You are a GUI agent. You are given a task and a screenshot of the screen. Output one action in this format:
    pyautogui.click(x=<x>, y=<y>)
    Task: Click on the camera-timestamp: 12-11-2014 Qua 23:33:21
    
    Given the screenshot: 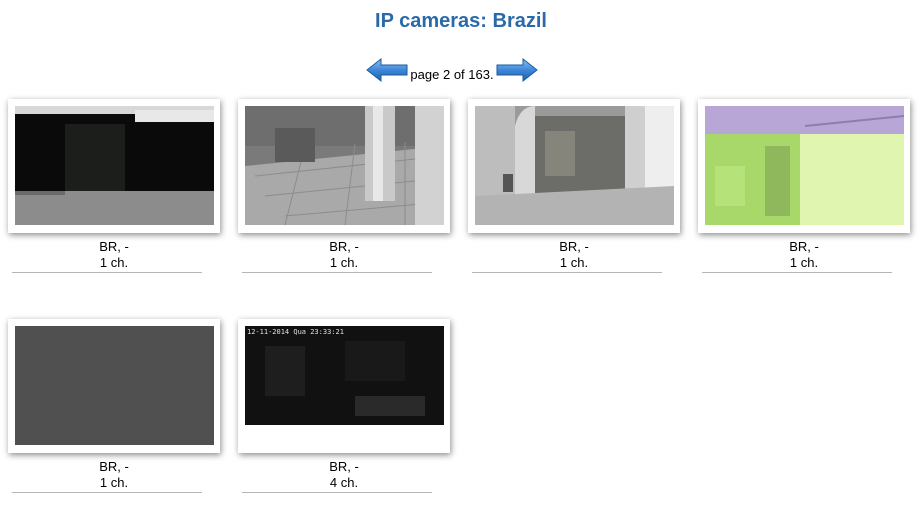 What is the action you would take?
    pyautogui.click(x=295, y=332)
    